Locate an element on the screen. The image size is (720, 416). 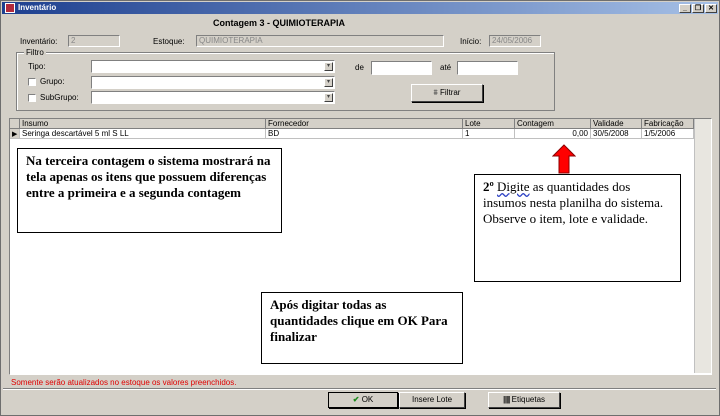
estoque-field: QUIMIOTERAPIA is located at coordinates (320, 41).